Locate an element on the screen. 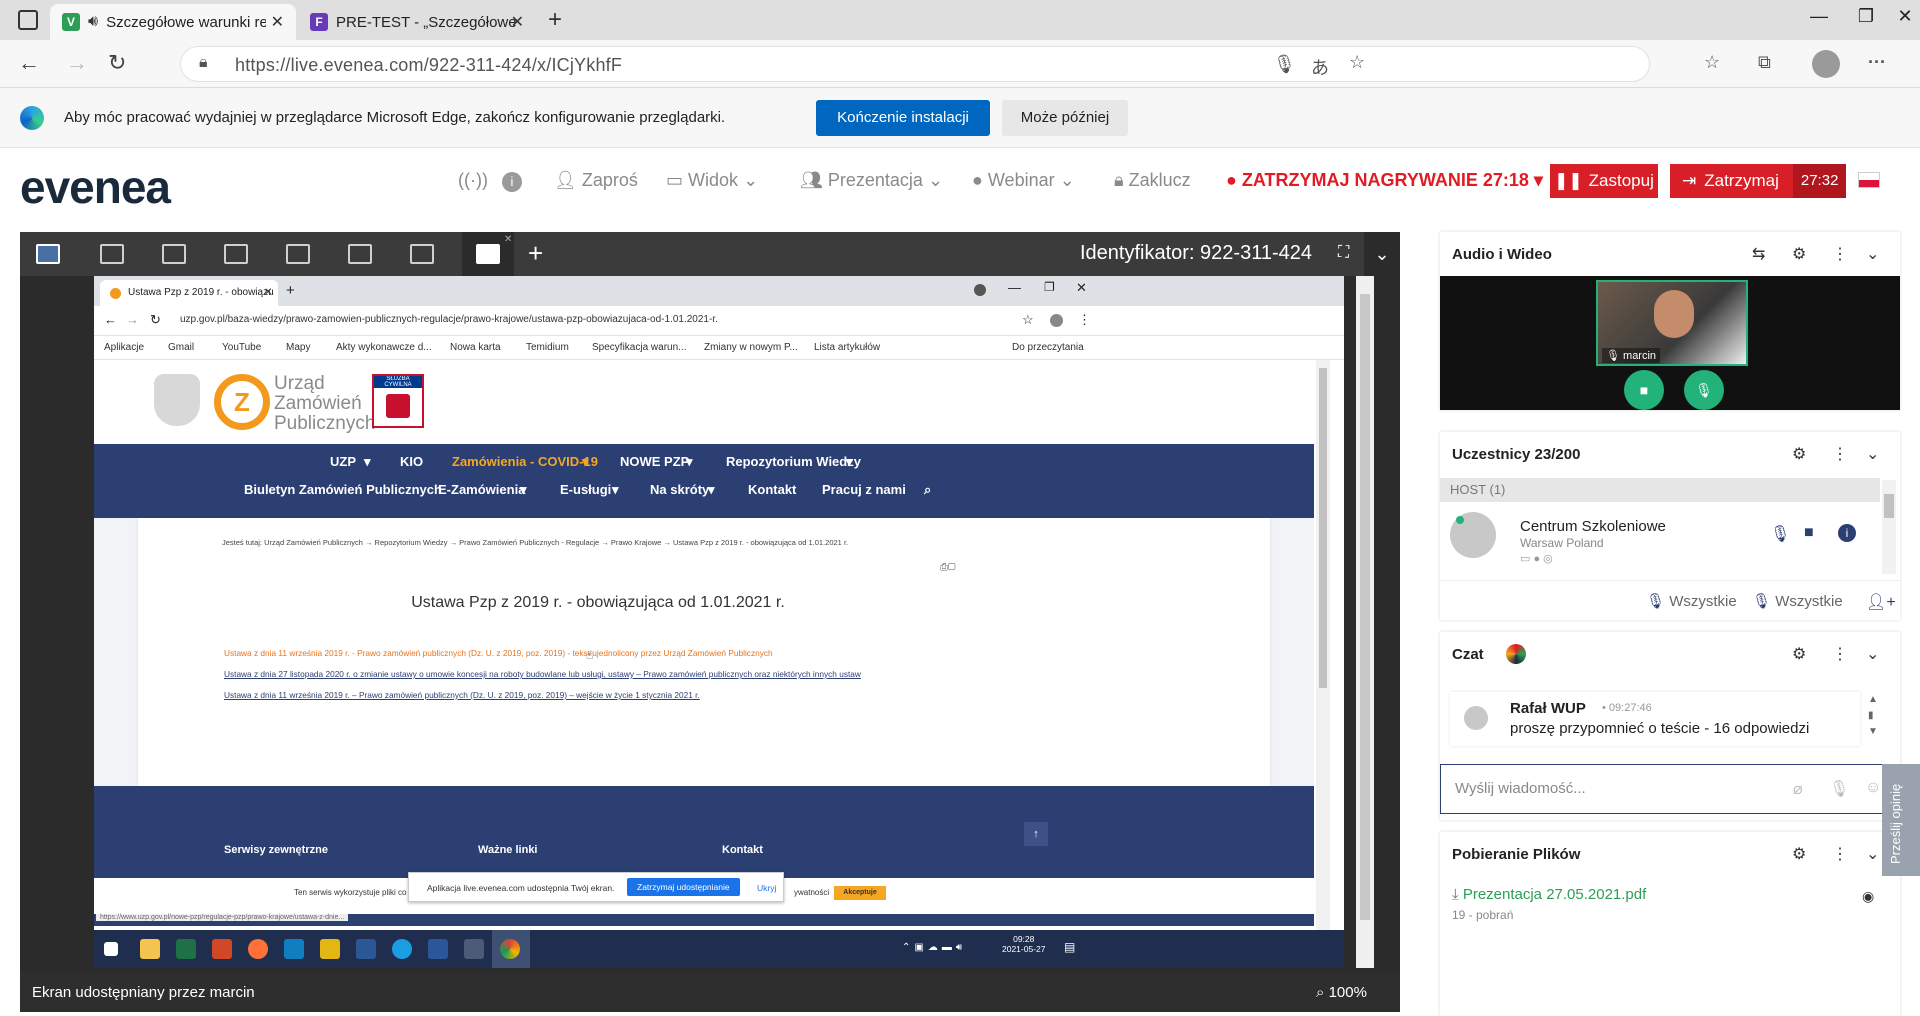 Image resolution: width=1920 pixels, height=1016 pixels. stop-button: ⇥ Zatrzymaj 27:32 is located at coordinates (1758, 181).